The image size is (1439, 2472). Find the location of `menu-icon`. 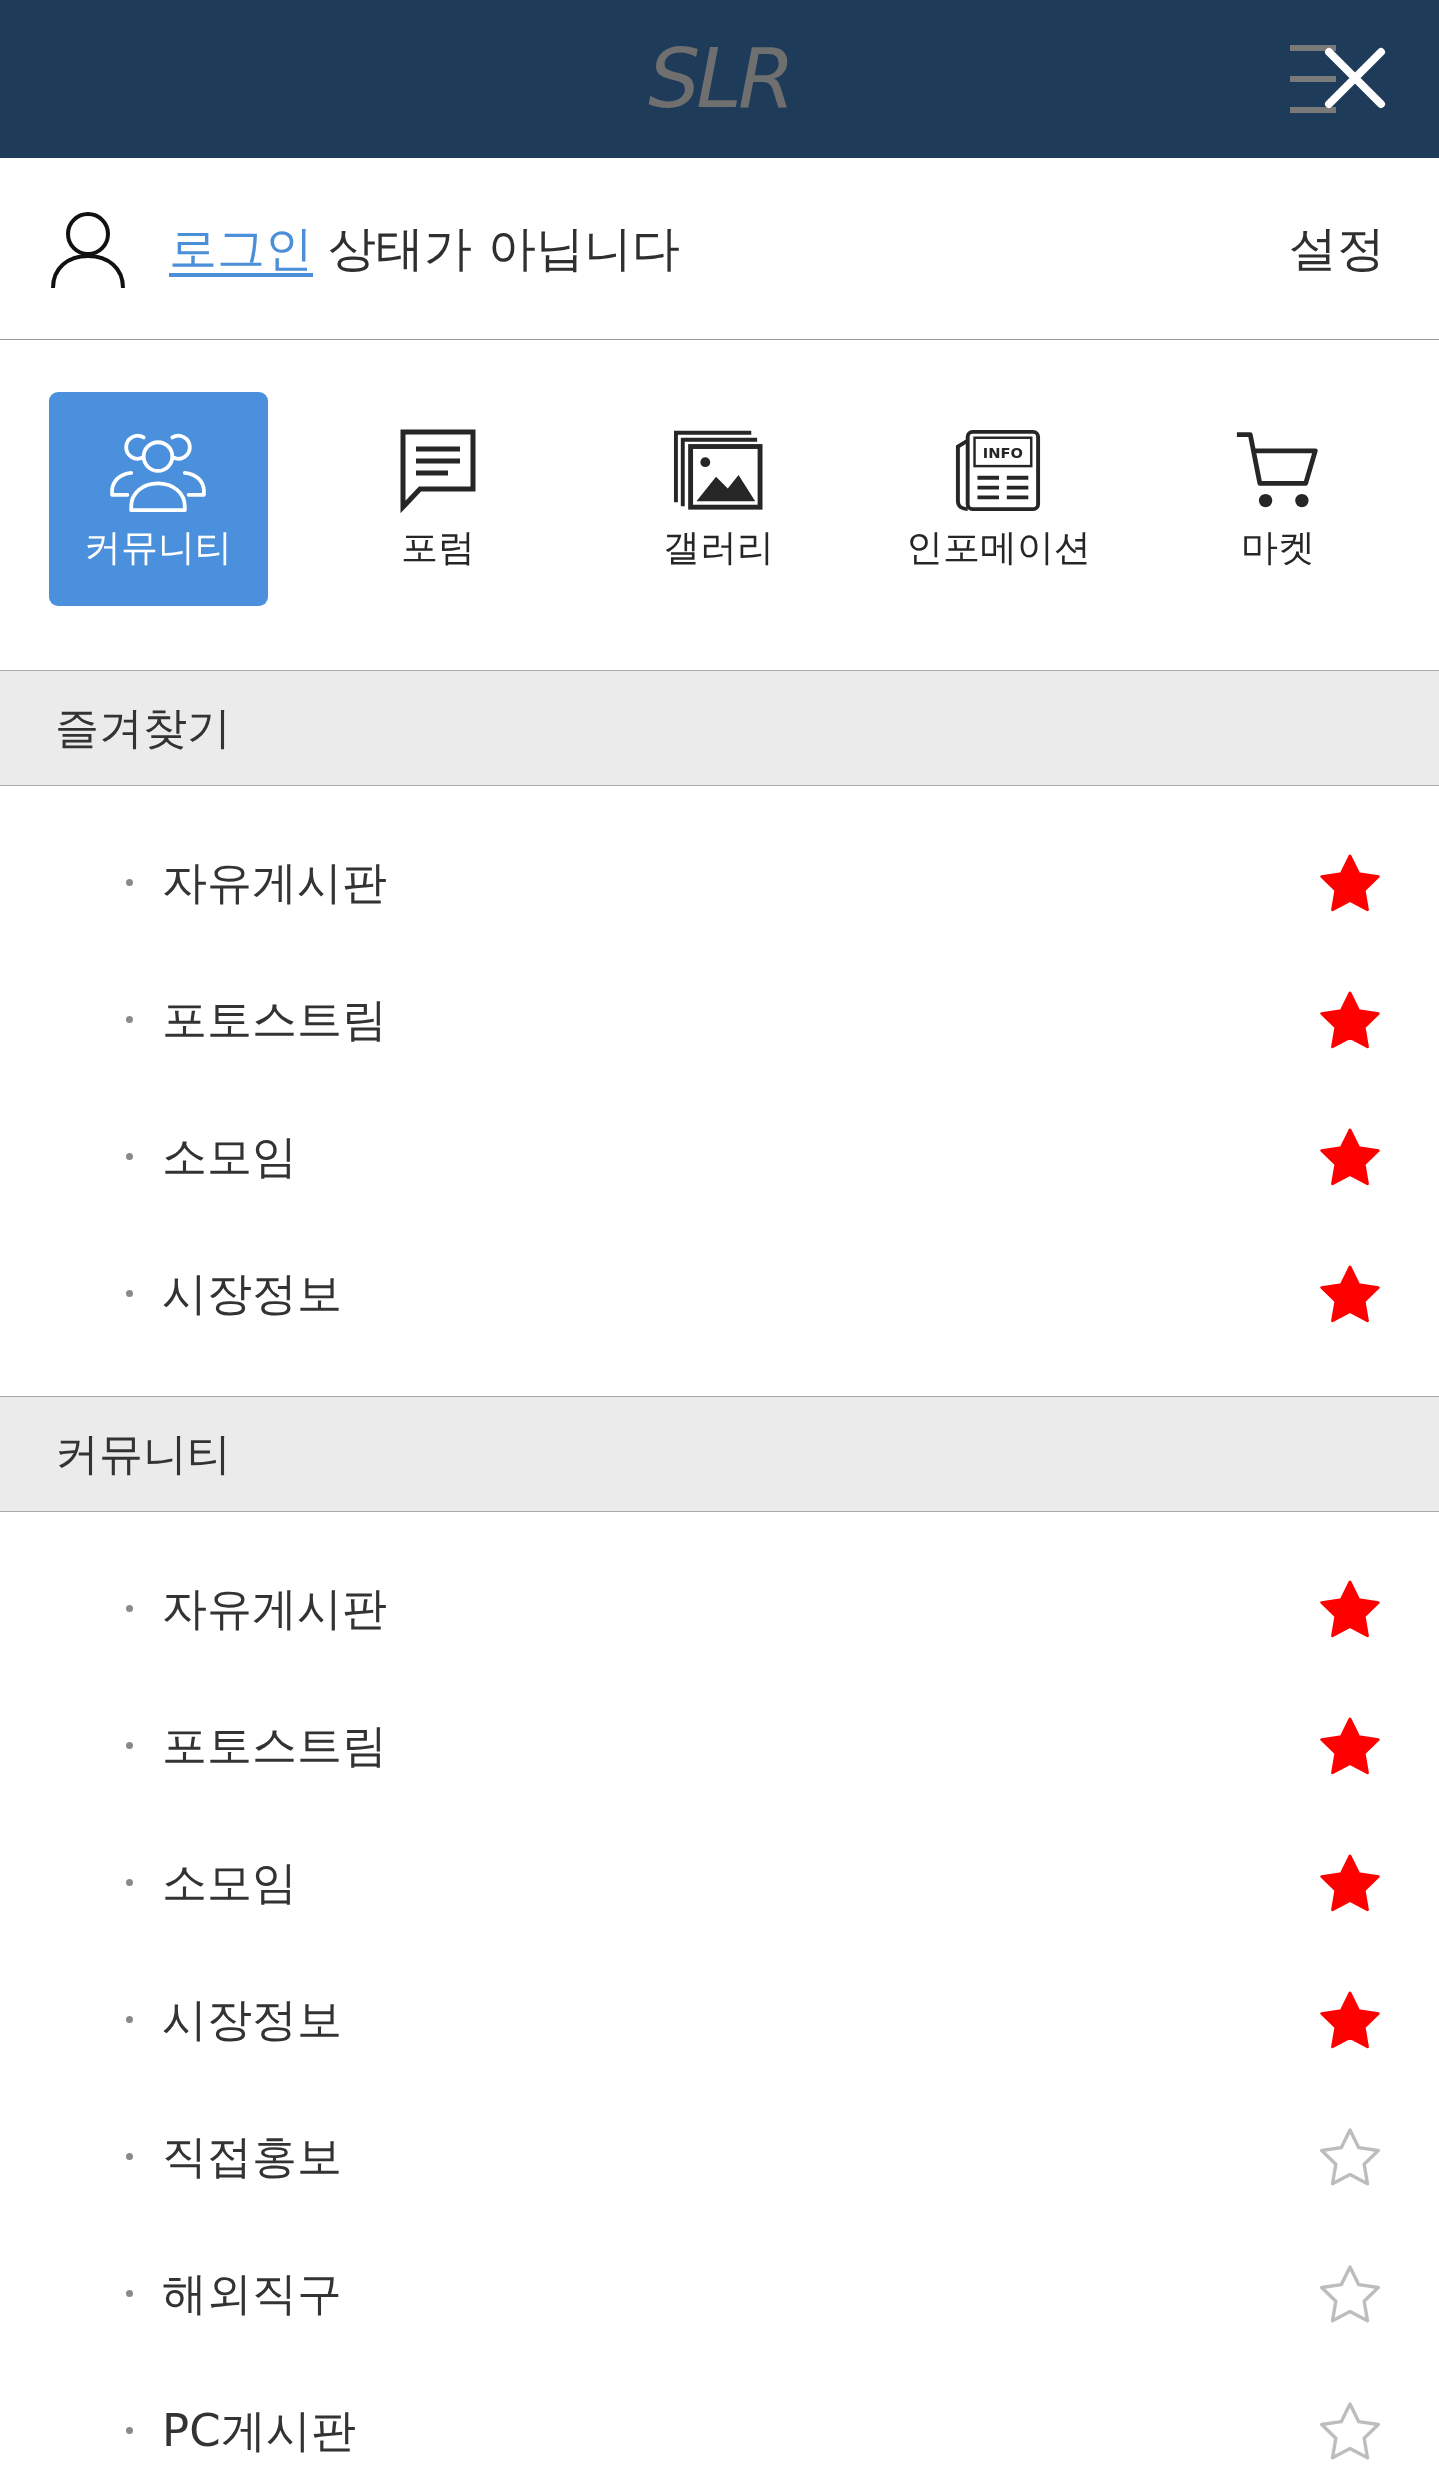

menu-icon is located at coordinates (1313, 79).